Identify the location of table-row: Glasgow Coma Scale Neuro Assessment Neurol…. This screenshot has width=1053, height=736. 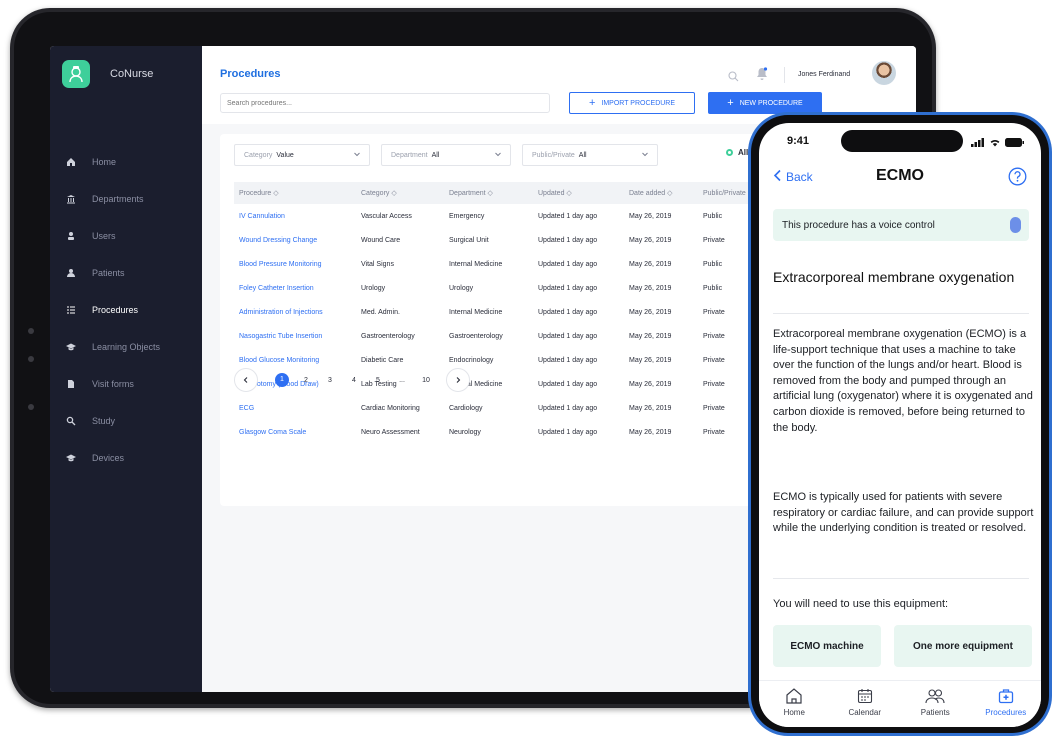
(496, 432).